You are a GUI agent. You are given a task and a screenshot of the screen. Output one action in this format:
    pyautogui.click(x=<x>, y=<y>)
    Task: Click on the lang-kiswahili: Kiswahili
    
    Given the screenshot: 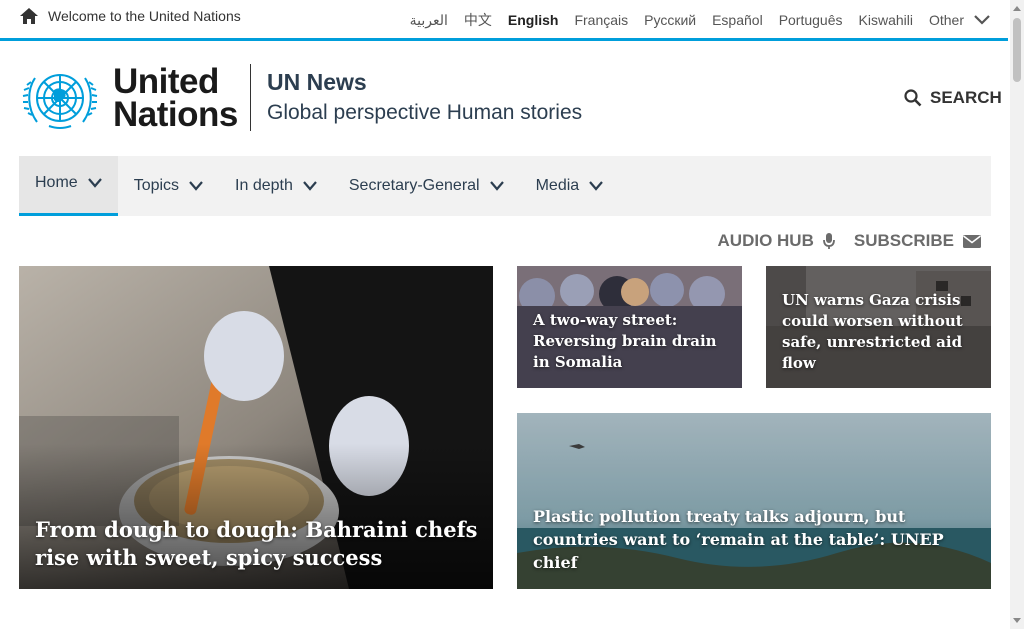 What is the action you would take?
    pyautogui.click(x=886, y=20)
    